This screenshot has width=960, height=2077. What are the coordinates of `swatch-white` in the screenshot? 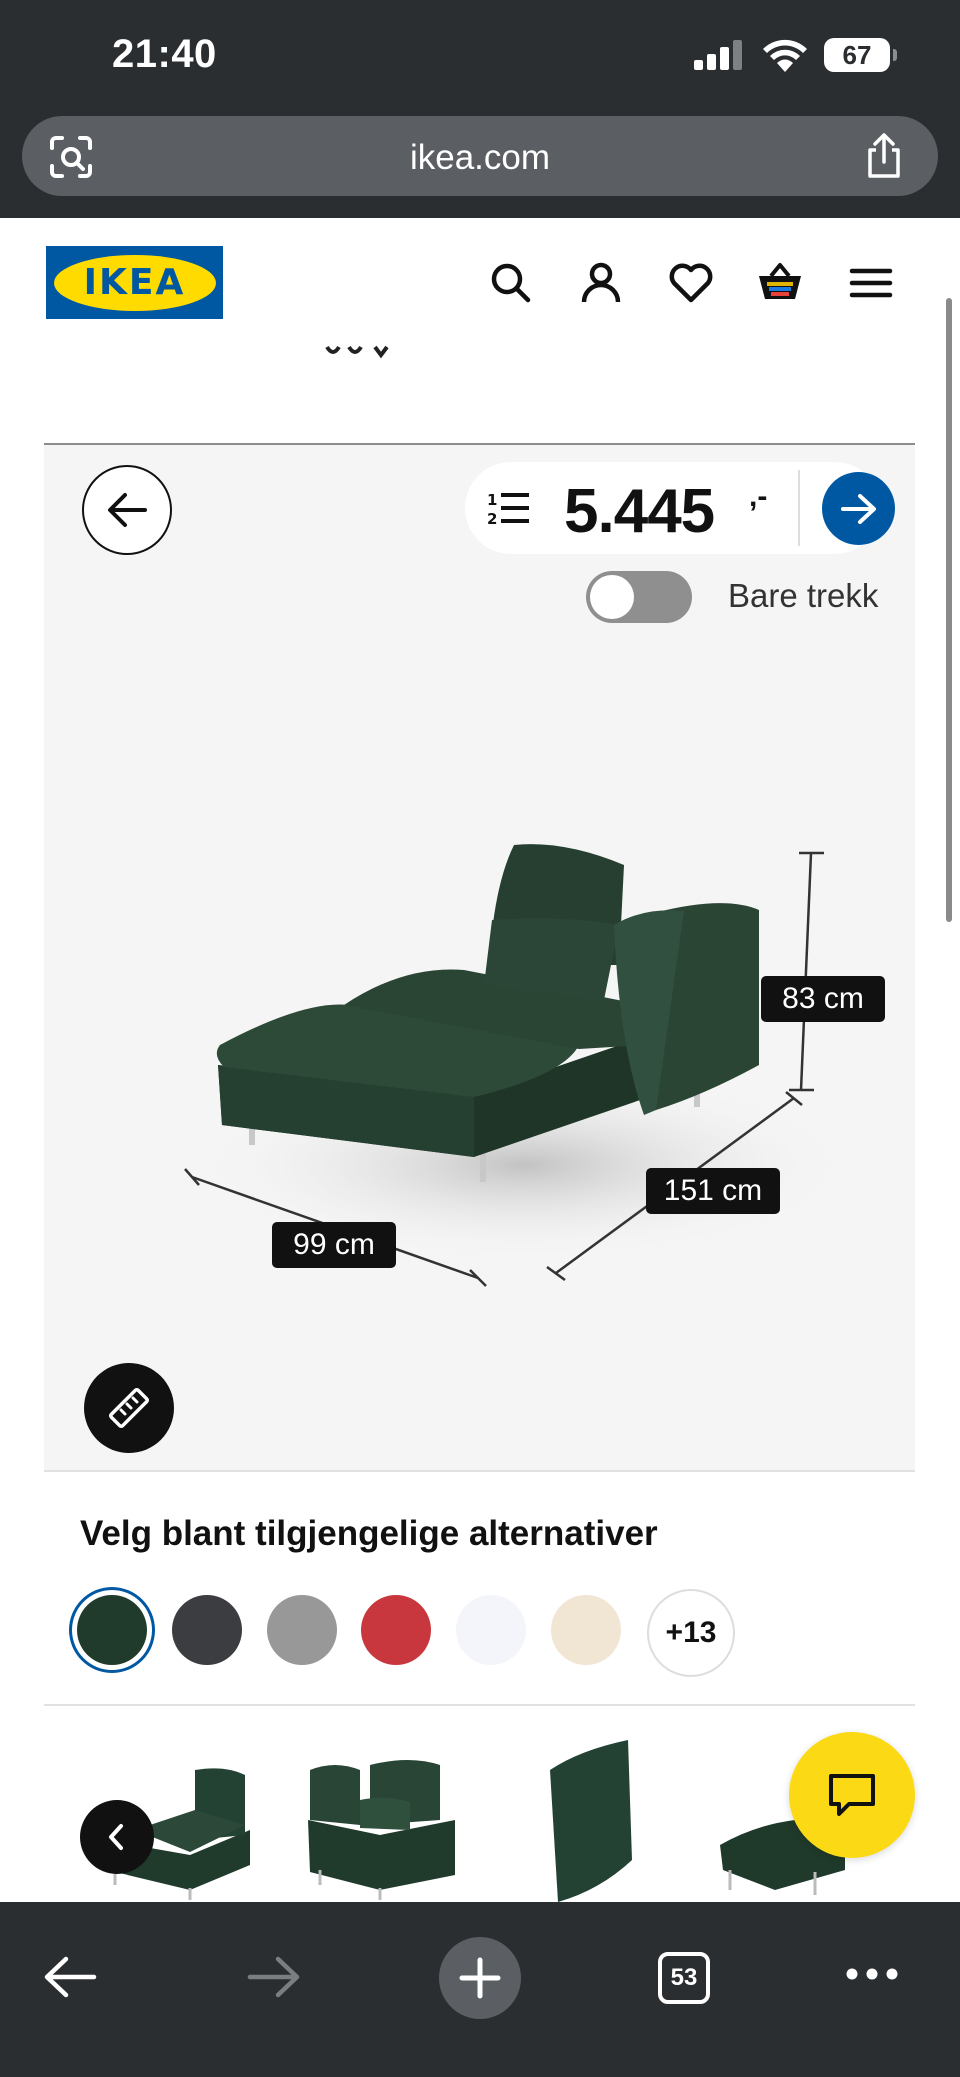 It's located at (491, 1630).